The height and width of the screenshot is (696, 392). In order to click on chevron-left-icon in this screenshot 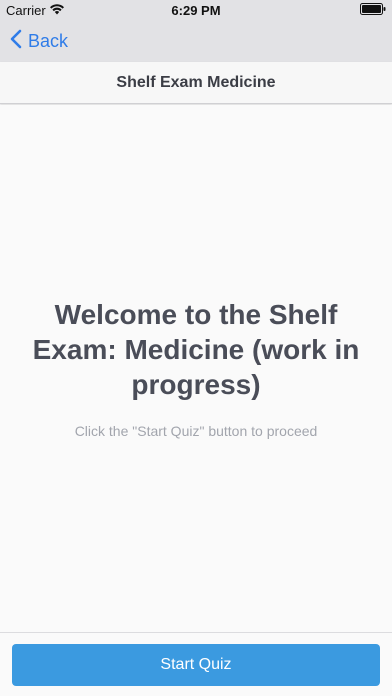, I will do `click(16, 41)`.